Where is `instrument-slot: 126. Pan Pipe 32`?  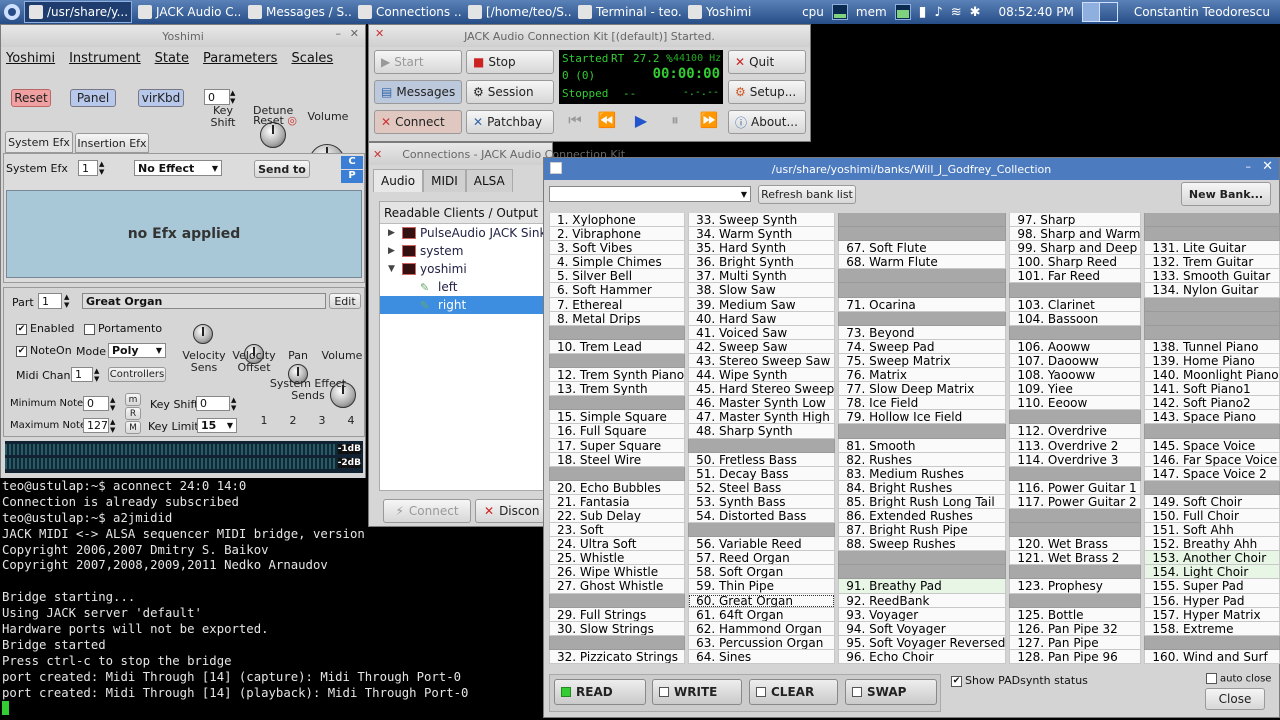 instrument-slot: 126. Pan Pipe 32 is located at coordinates (1075, 628).